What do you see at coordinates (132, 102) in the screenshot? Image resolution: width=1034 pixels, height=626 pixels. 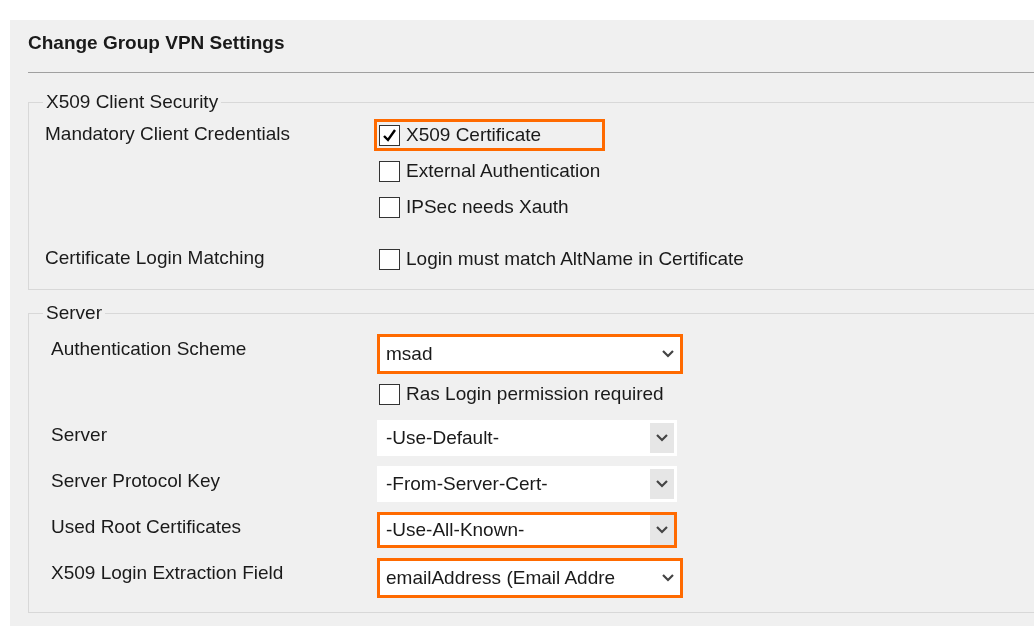 I see `group-legend: X509 Client Security` at bounding box center [132, 102].